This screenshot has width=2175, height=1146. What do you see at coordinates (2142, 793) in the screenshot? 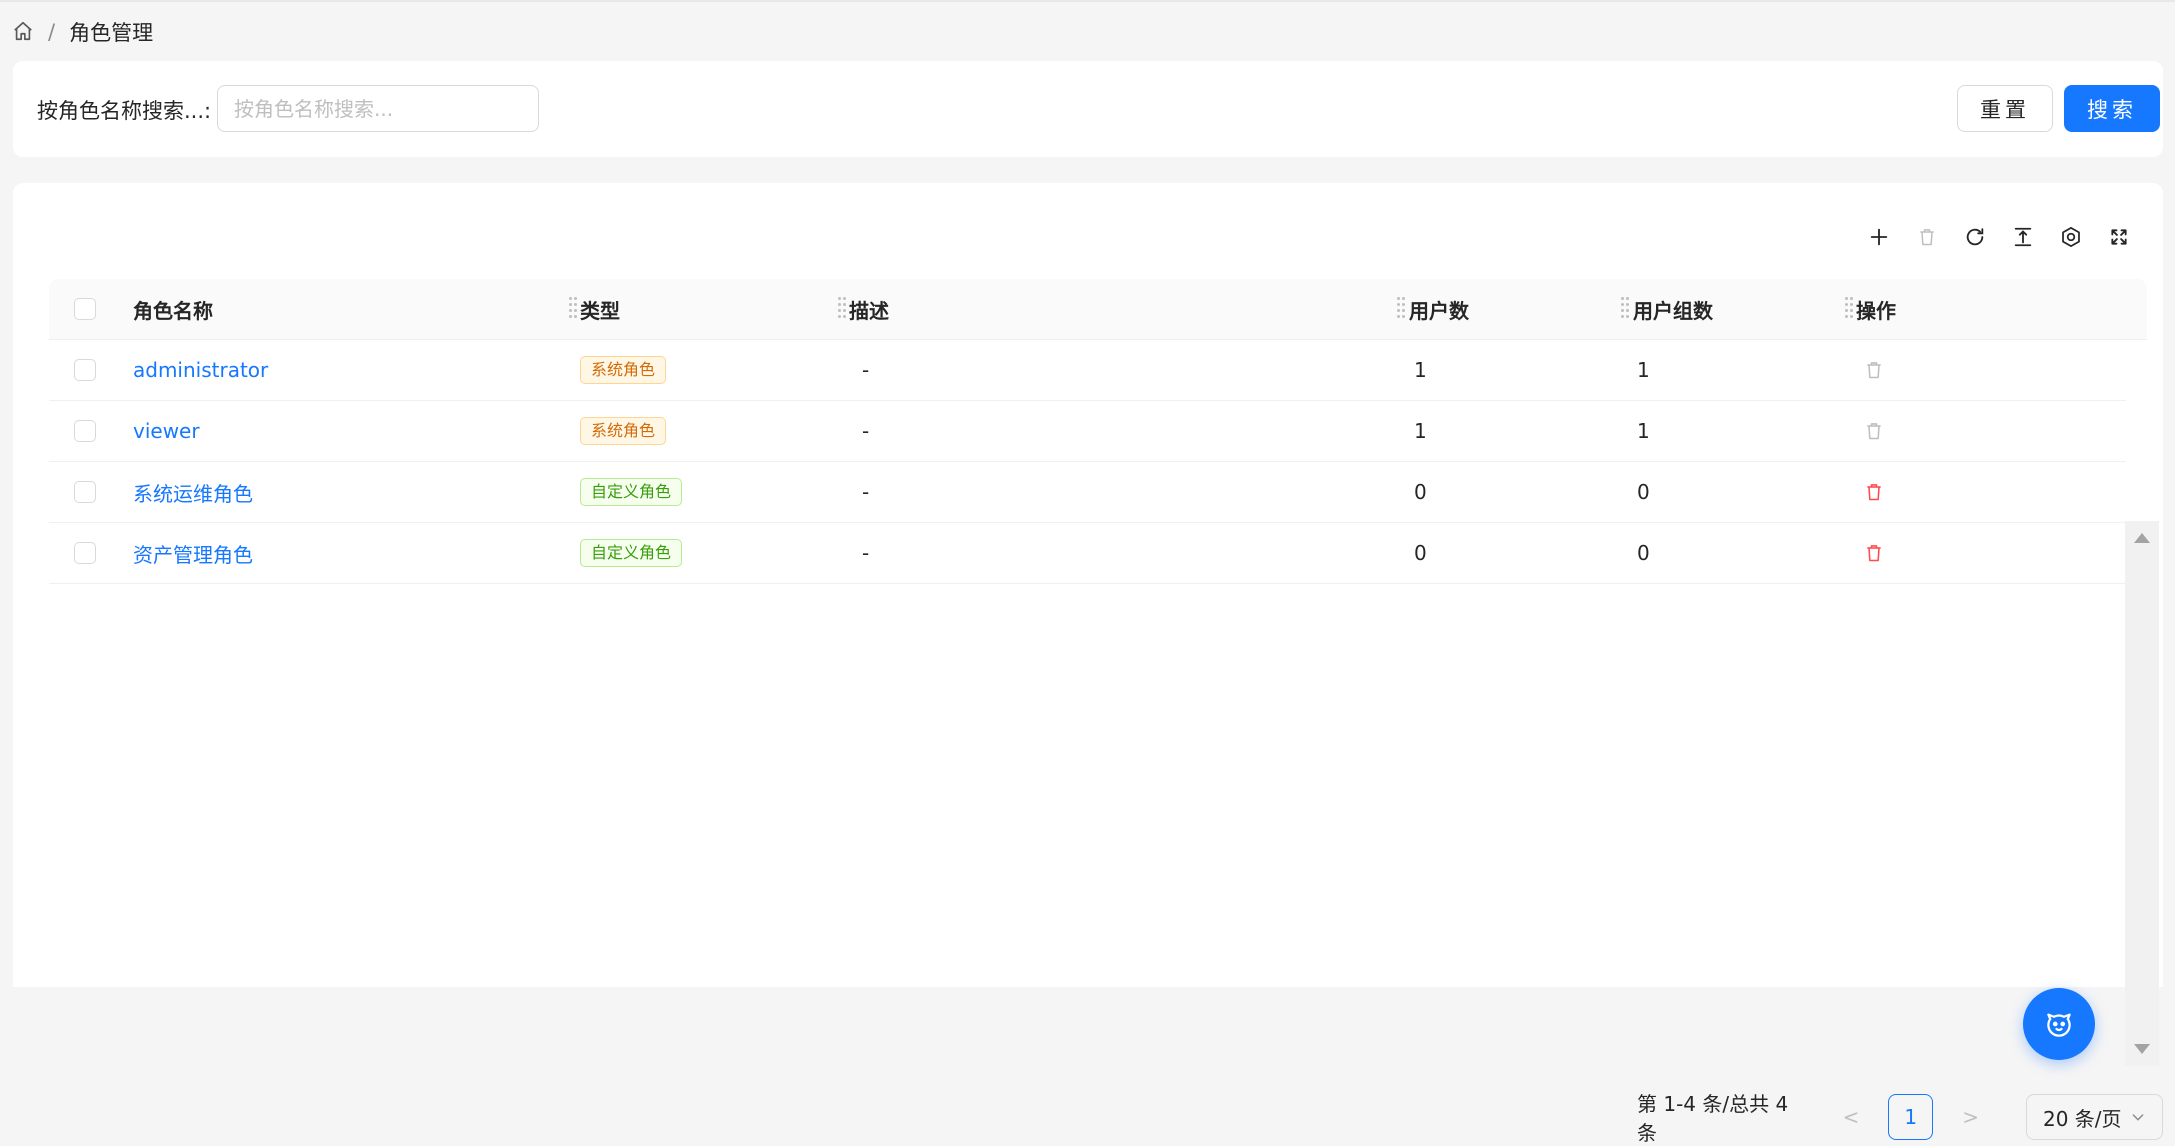
I see `table-scrollbar` at bounding box center [2142, 793].